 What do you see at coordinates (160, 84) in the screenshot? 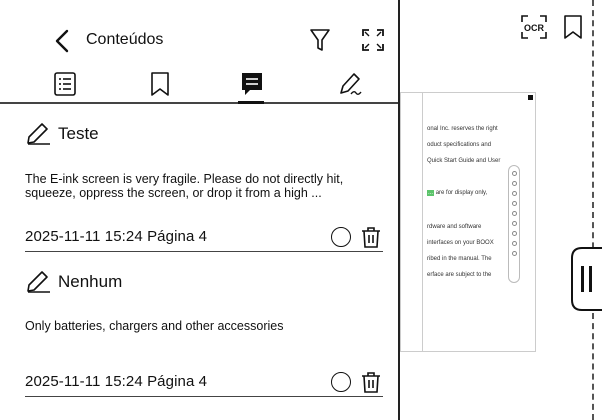
I see `tab-bookmark-icon` at bounding box center [160, 84].